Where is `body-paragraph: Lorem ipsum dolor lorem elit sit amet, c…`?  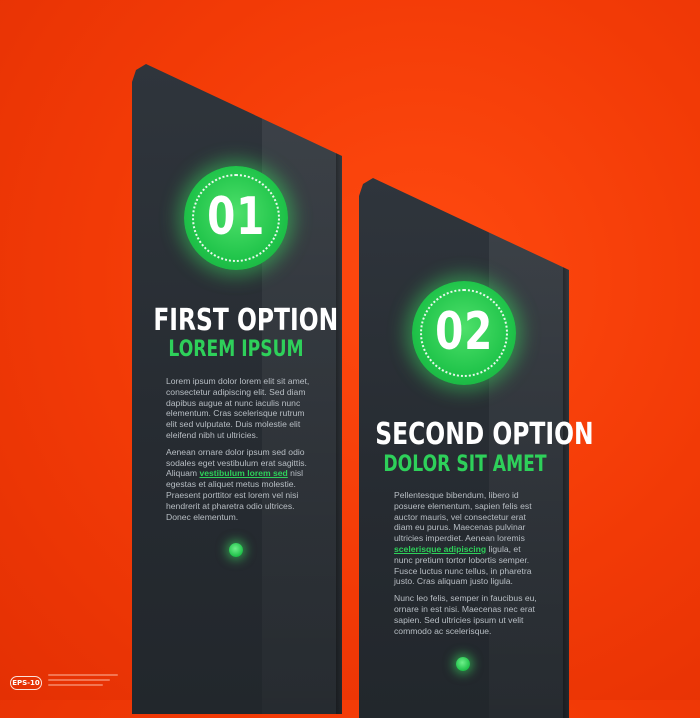
body-paragraph: Lorem ipsum dolor lorem elit sit amet, c… is located at coordinates (238, 408).